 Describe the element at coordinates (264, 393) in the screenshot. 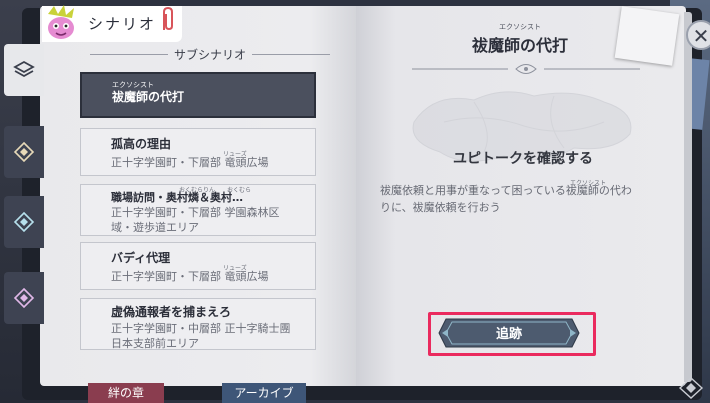

I see `tab-archive: アーカイブ` at that location.